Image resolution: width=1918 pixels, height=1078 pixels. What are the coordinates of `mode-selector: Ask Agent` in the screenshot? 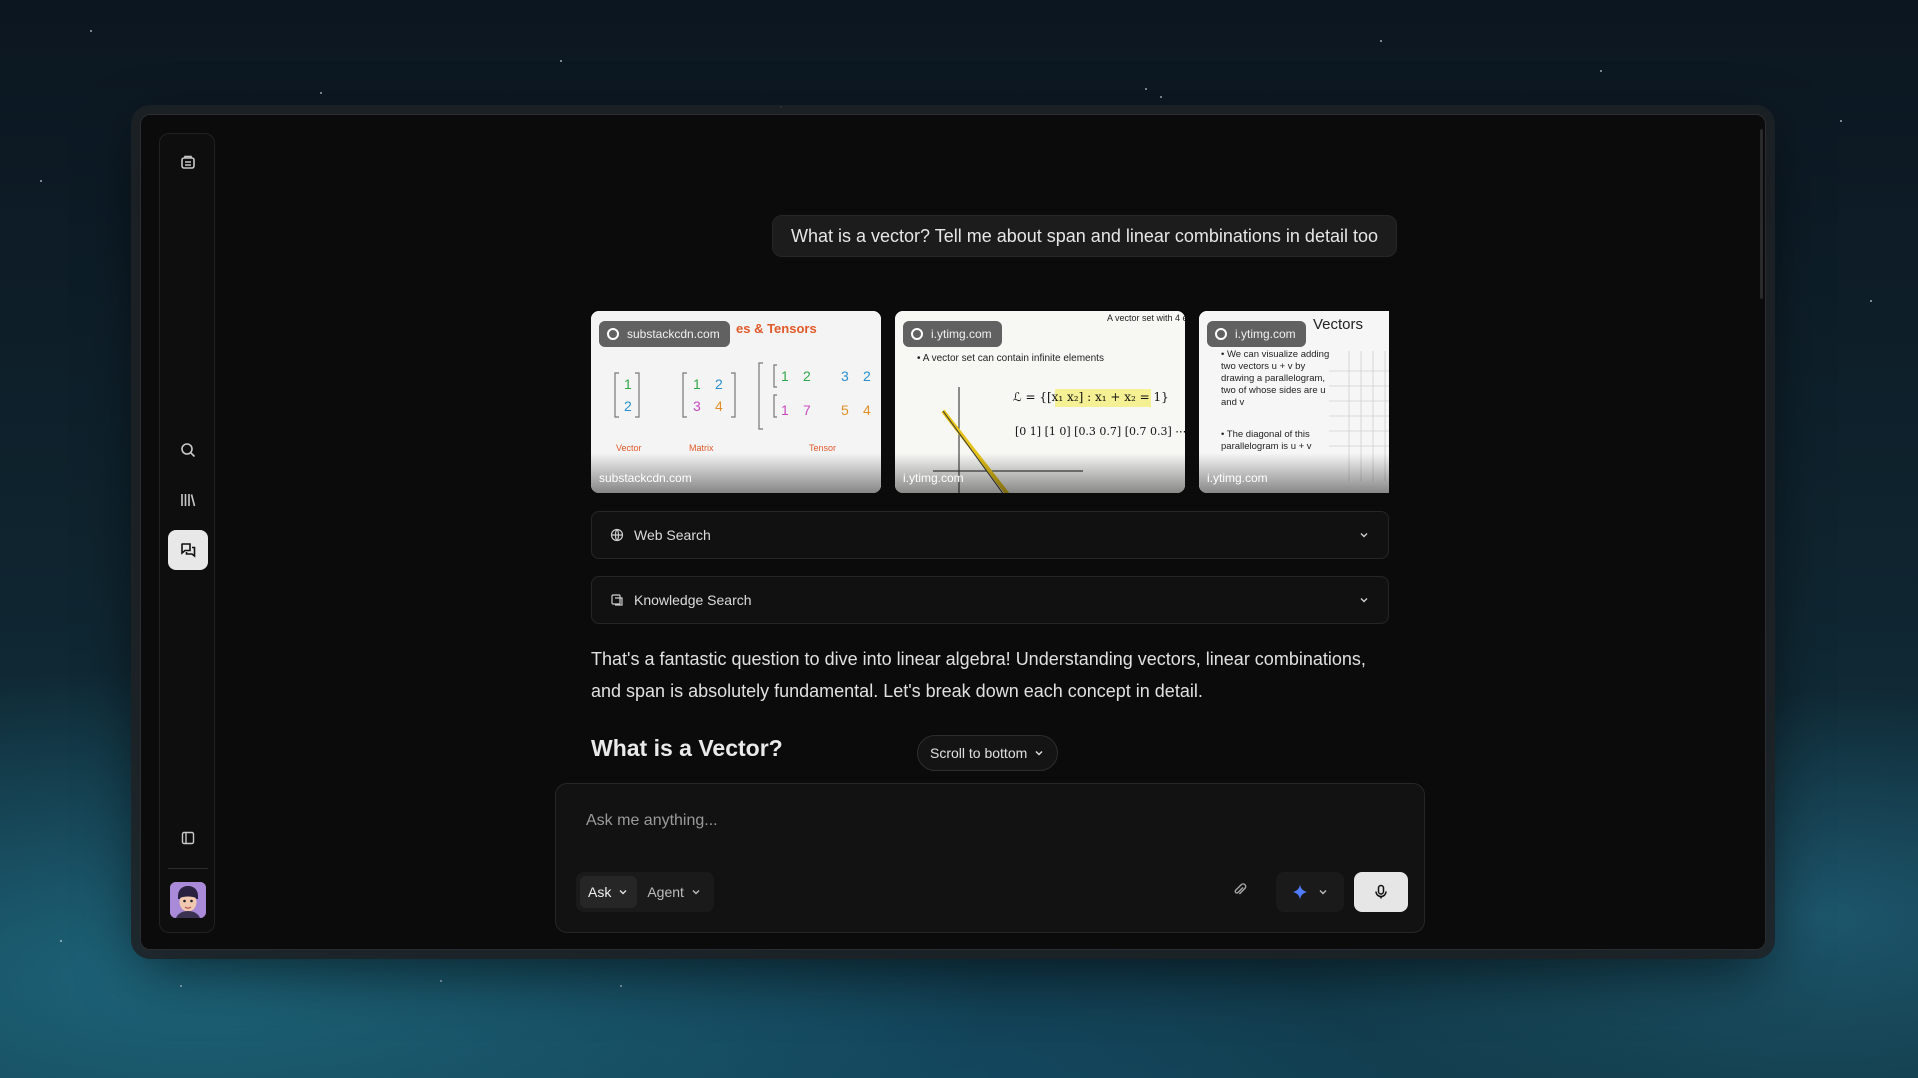 It's located at (645, 892).